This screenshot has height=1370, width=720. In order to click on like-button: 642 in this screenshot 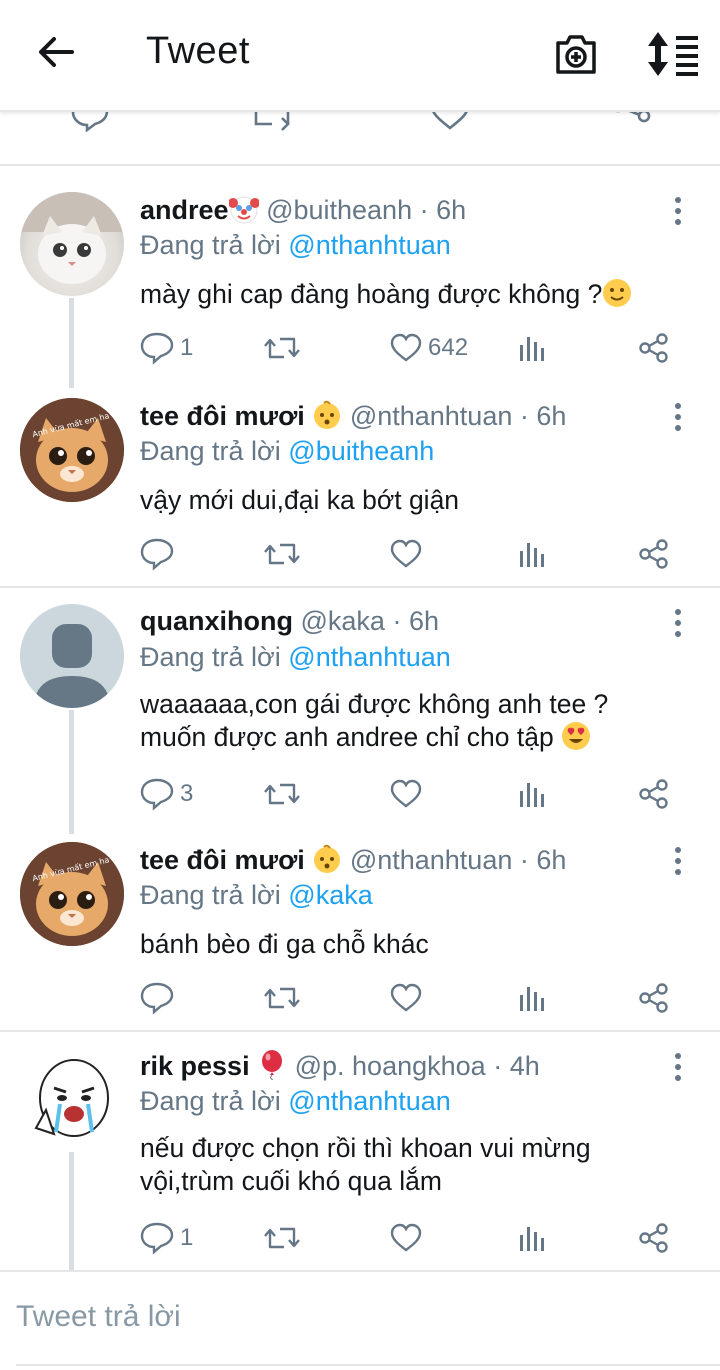, I will do `click(429, 348)`.